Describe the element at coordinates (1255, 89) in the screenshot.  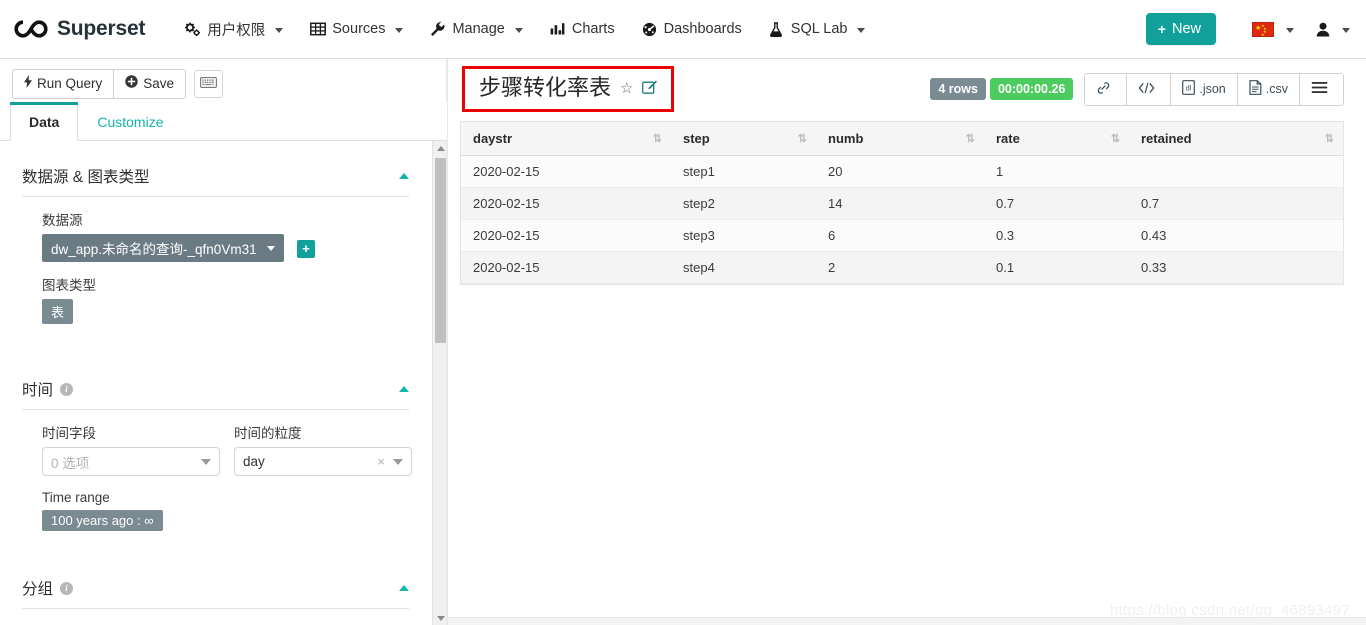
I see `csv-file-icon` at that location.